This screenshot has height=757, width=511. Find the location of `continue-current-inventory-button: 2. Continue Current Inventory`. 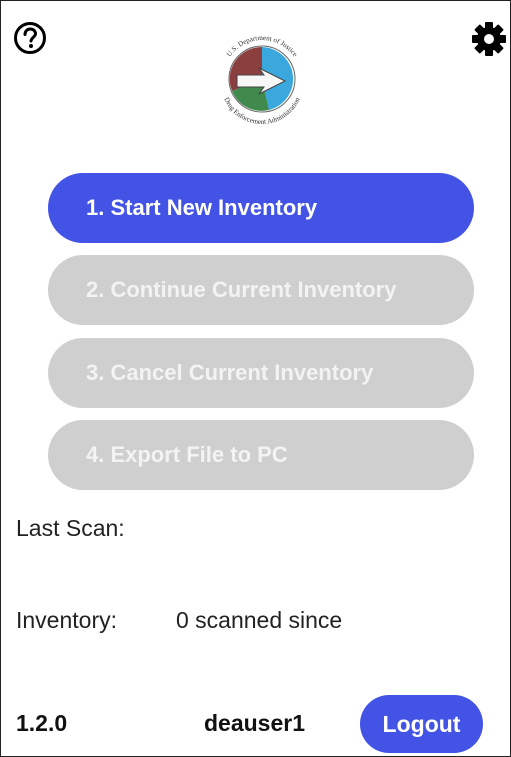

continue-current-inventory-button: 2. Continue Current Inventory is located at coordinates (261, 290).